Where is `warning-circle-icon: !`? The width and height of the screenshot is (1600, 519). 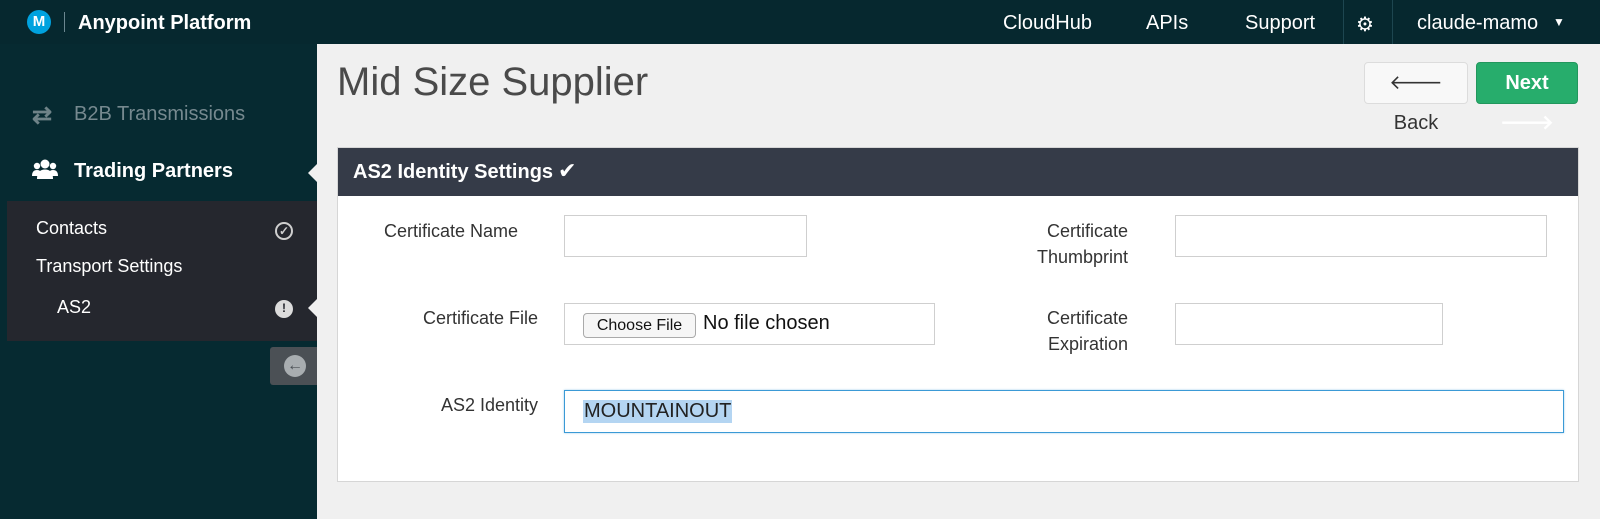 warning-circle-icon: ! is located at coordinates (284, 309).